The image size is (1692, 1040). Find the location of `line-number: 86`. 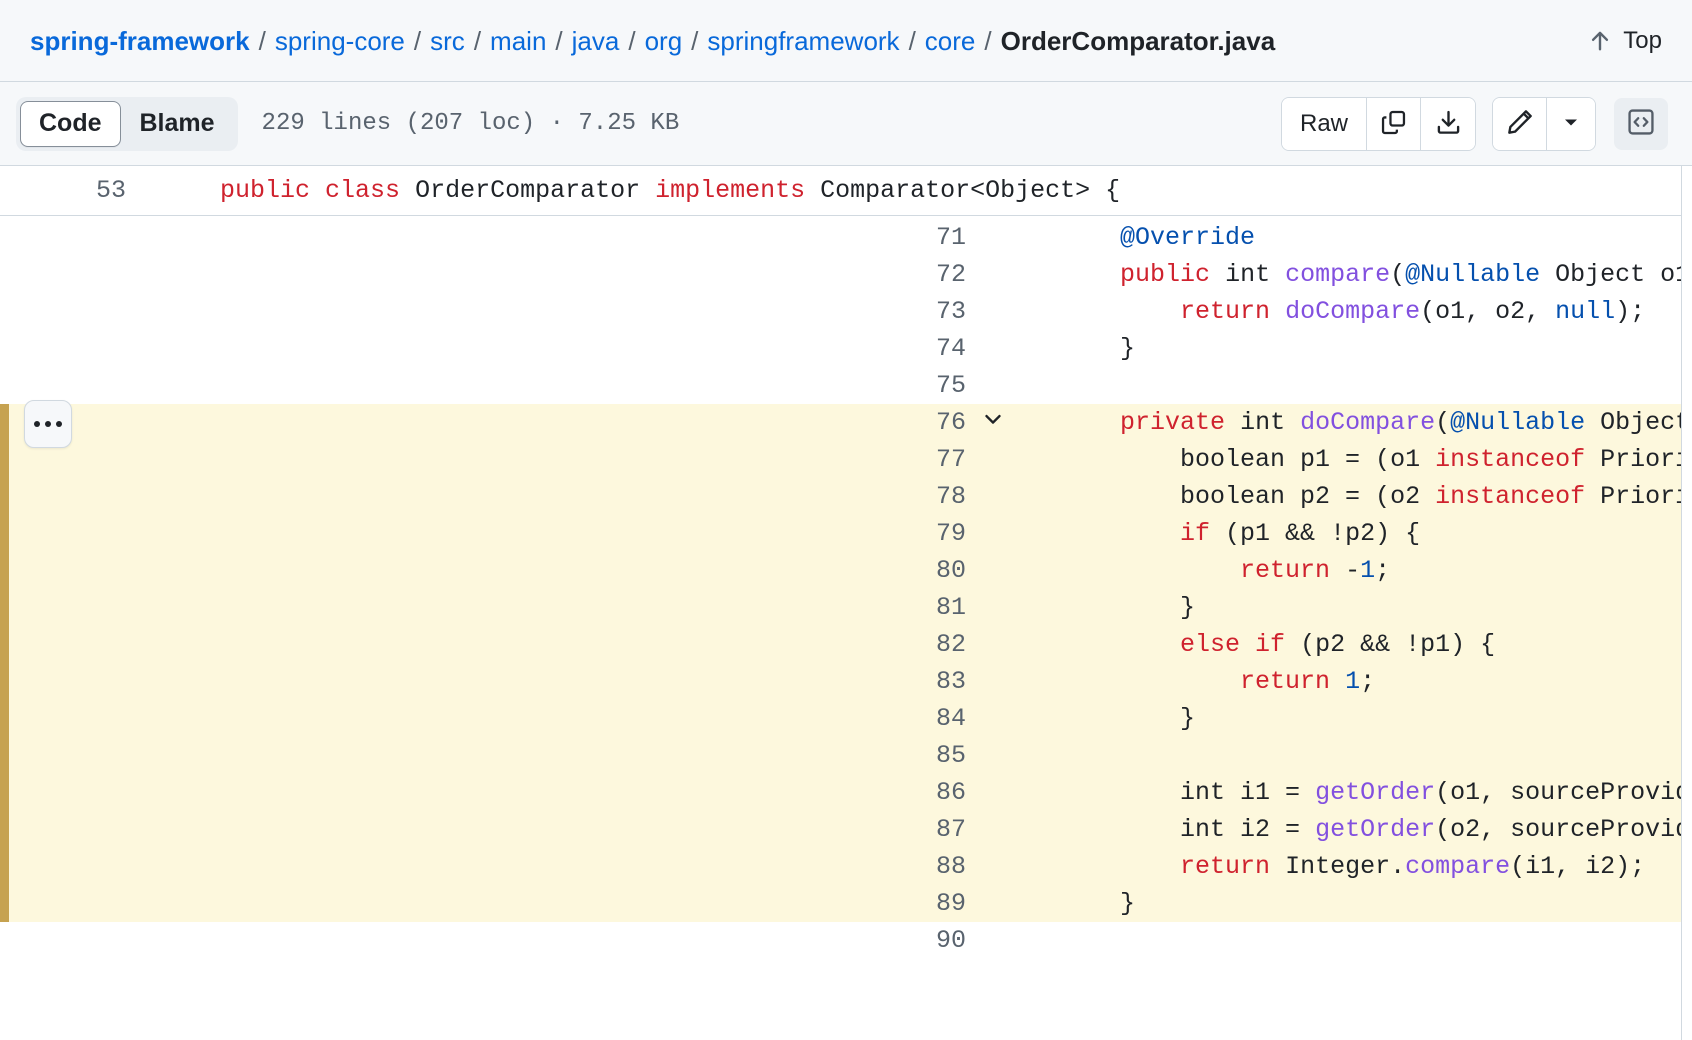

line-number: 86 is located at coordinates (500, 792).